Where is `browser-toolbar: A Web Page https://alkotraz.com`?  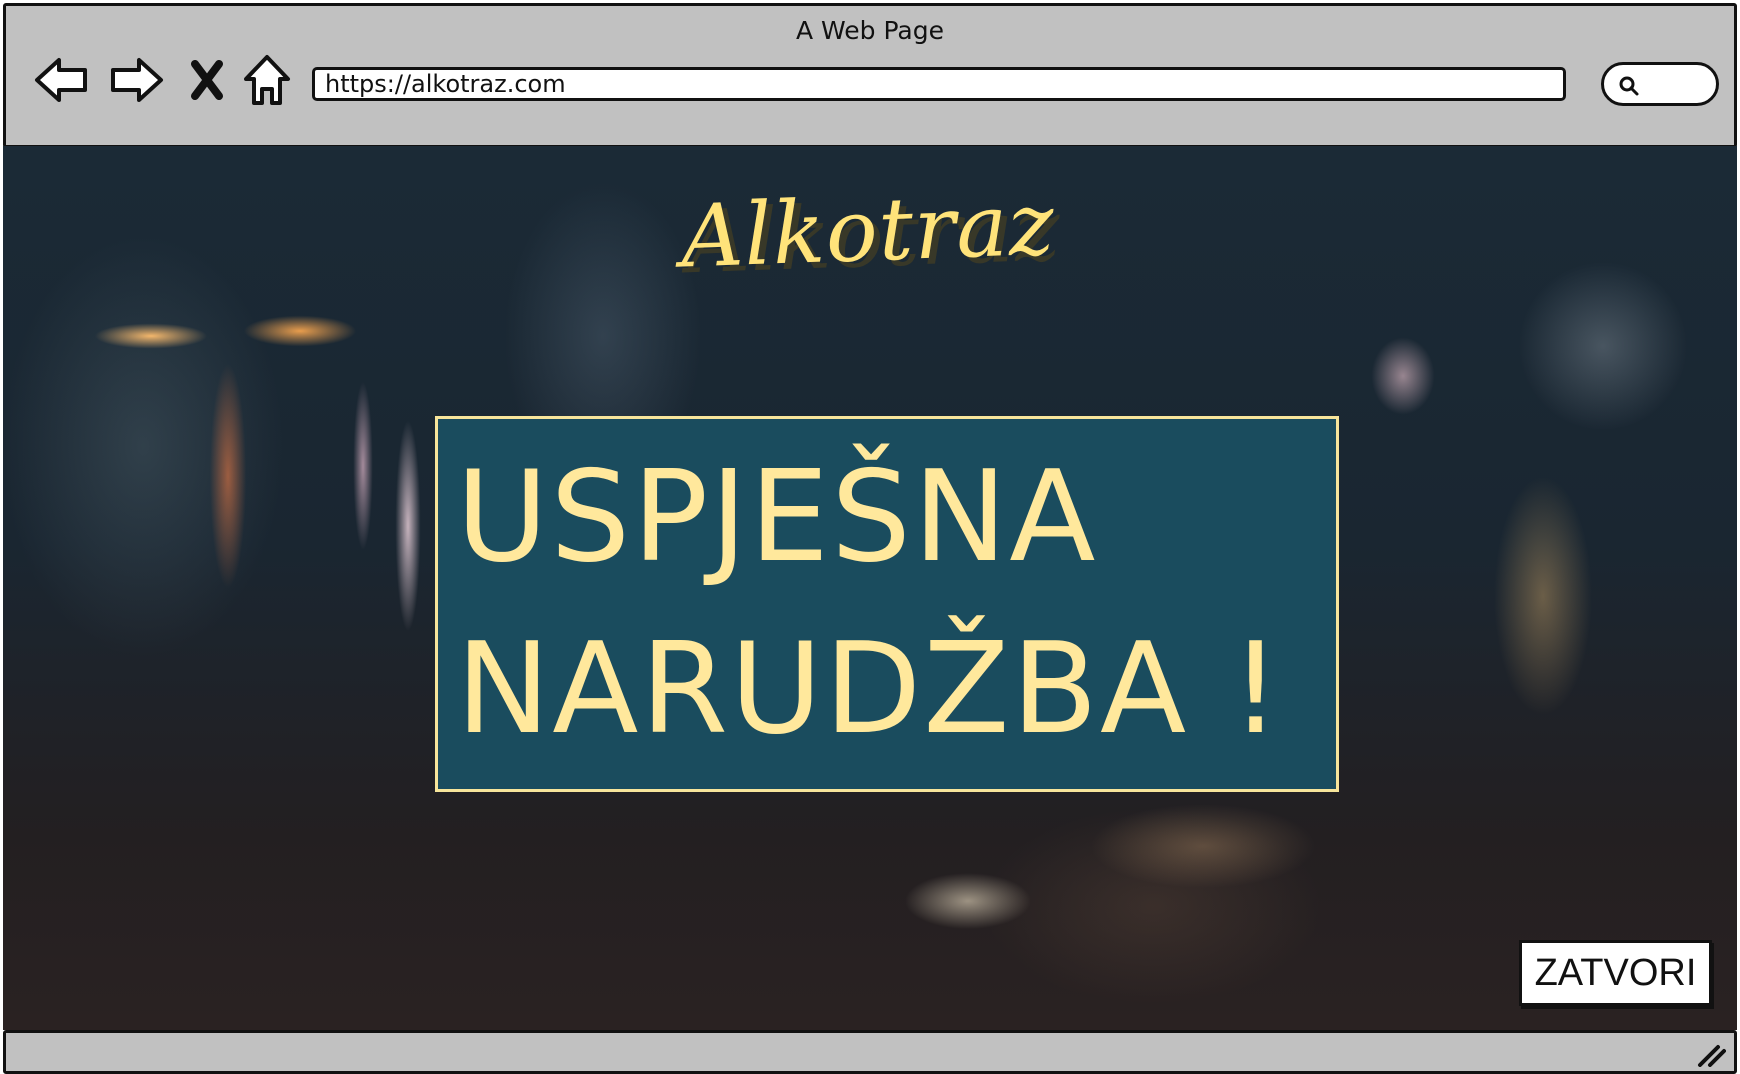
browser-toolbar: A Web Page https://alkotraz.com is located at coordinates (870, 75).